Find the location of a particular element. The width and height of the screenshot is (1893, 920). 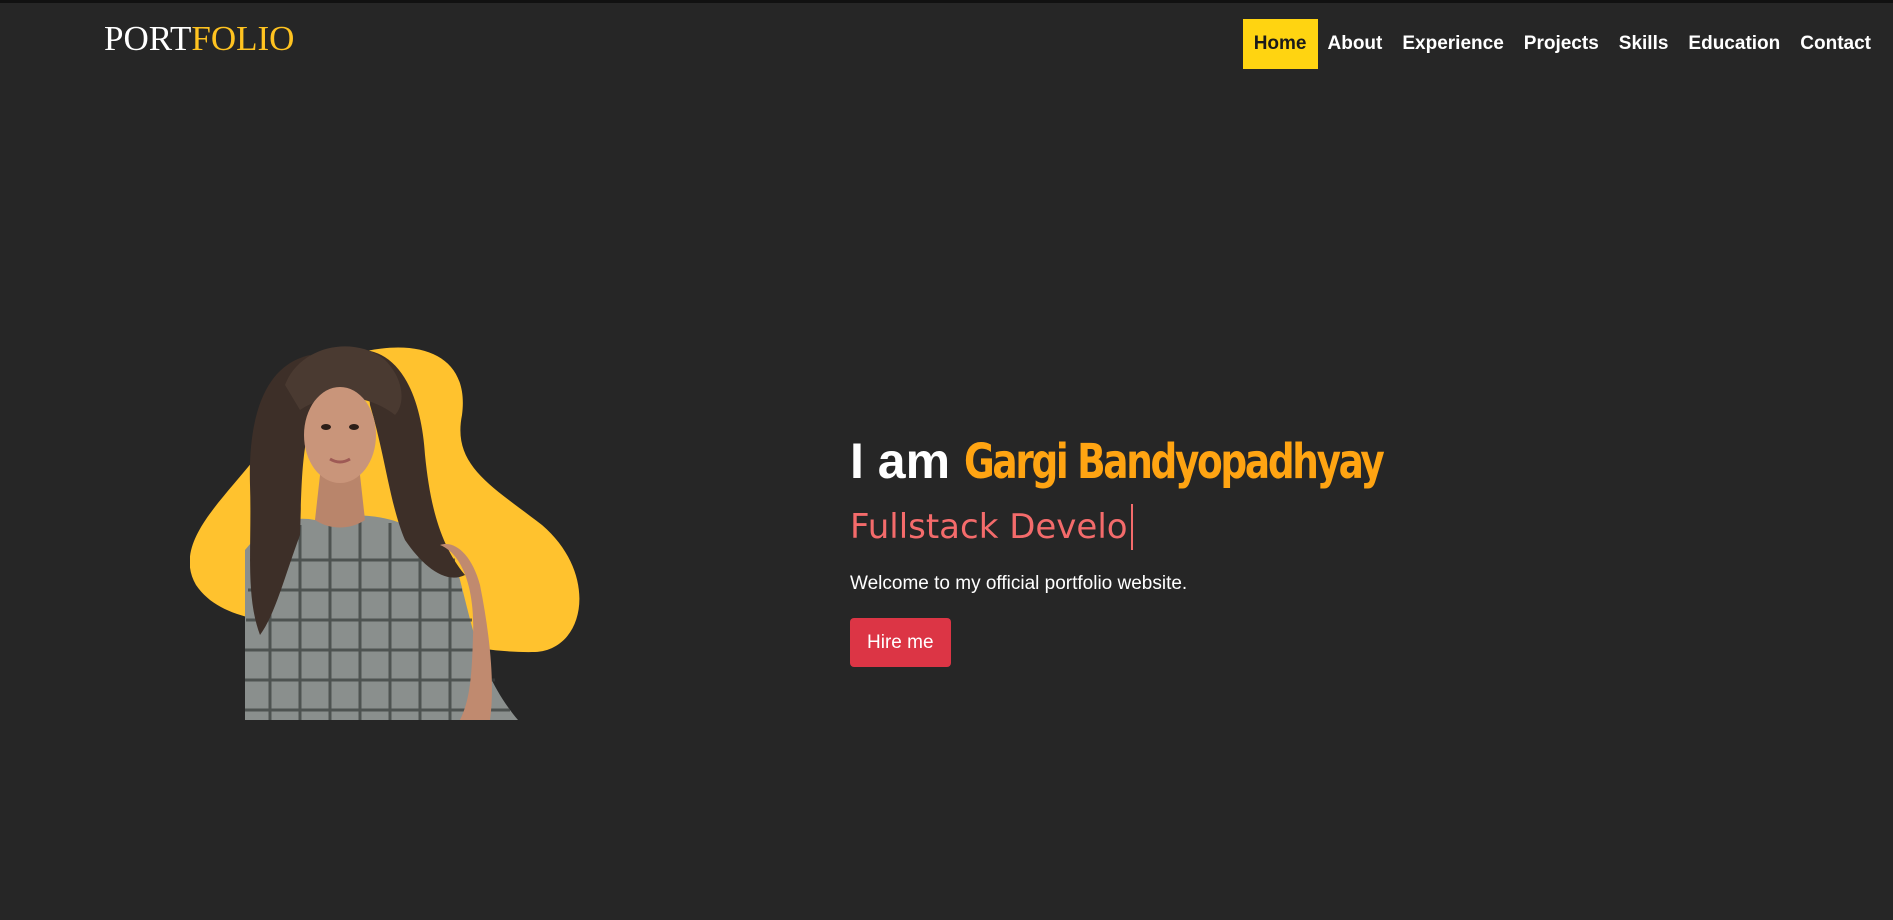

profile-photo is located at coordinates (389, 527).